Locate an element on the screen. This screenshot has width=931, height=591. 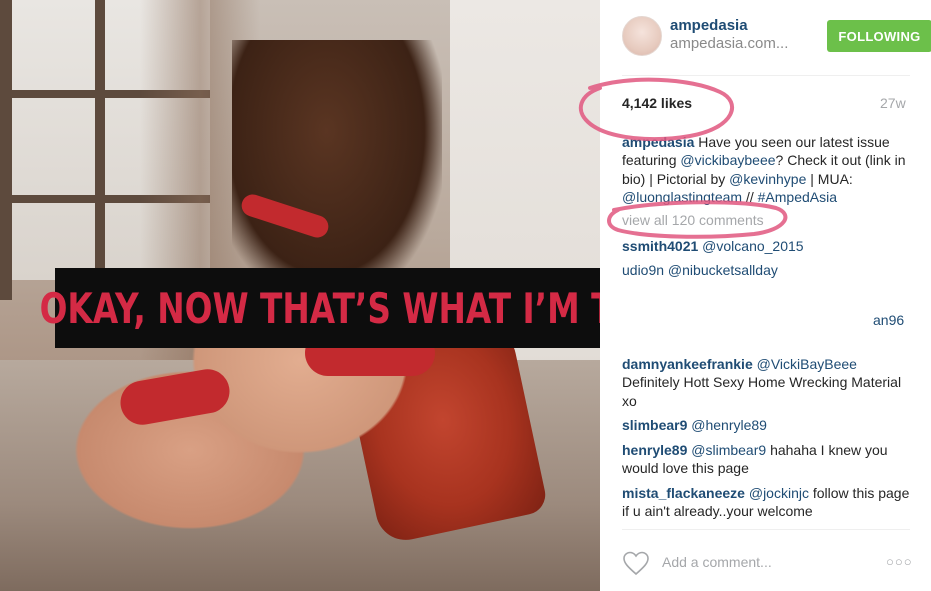
comment-mention: @VickiBayBeee is located at coordinates (807, 364).